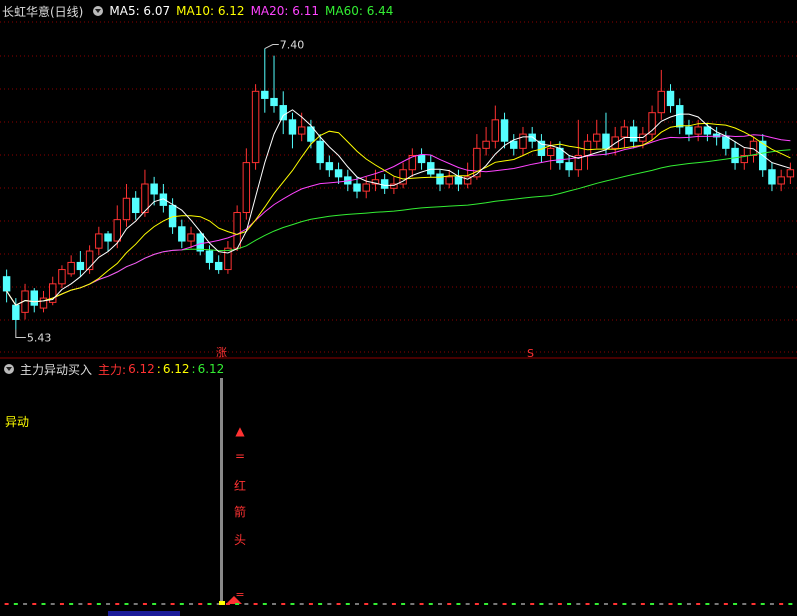 The height and width of the screenshot is (616, 797). Describe the element at coordinates (240, 511) in the screenshot. I see `signal-text-char: 箭` at that location.